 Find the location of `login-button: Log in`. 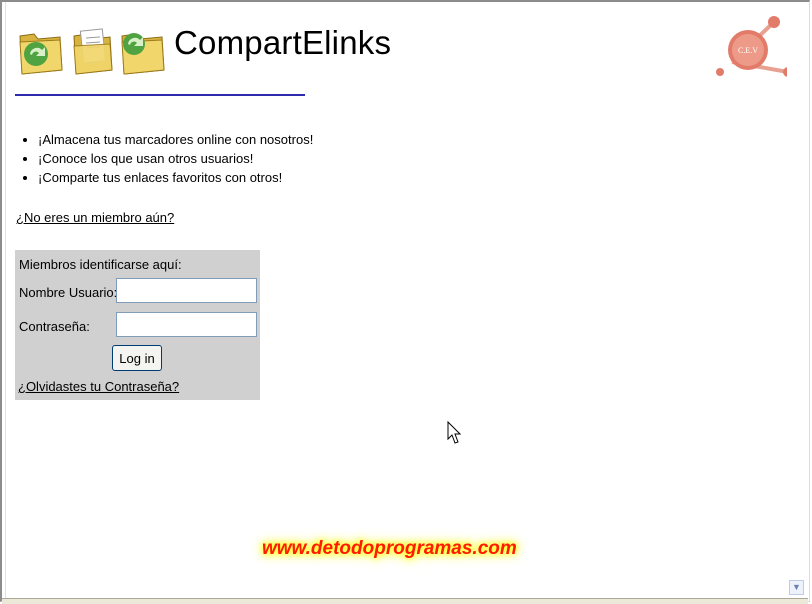

login-button: Log in is located at coordinates (137, 358).